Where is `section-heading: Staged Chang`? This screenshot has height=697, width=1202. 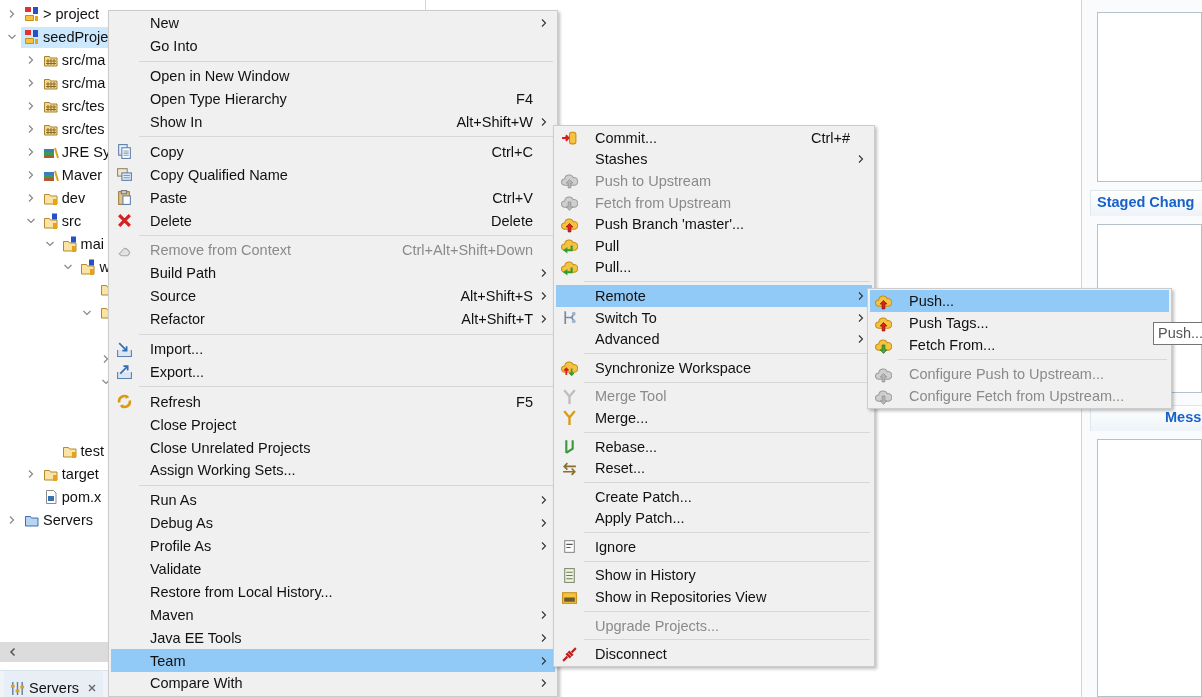
section-heading: Staged Chang is located at coordinates (1146, 203).